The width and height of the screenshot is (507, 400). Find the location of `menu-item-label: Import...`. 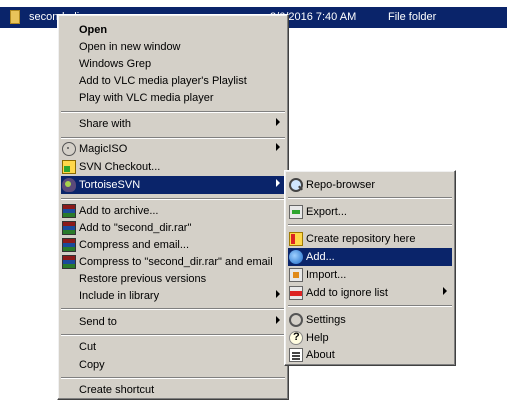

menu-item-label: Import... is located at coordinates (326, 275).